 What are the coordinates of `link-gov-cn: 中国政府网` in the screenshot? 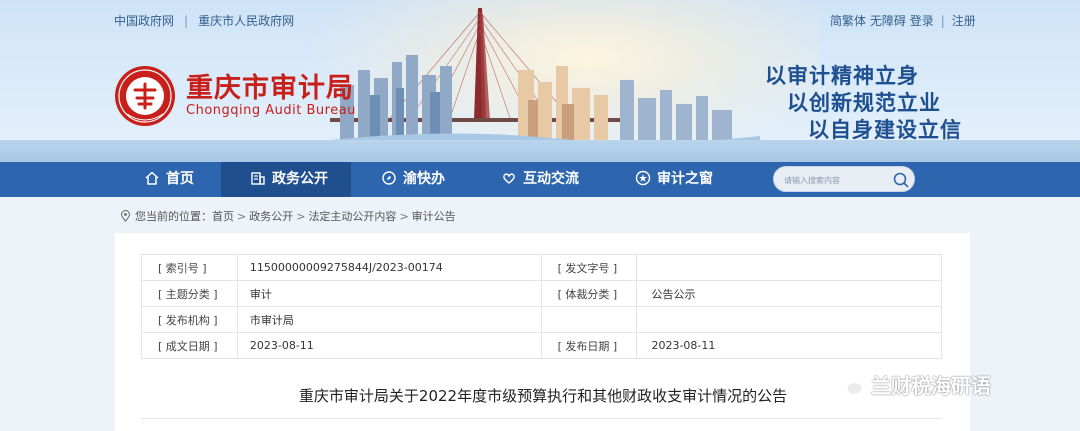 It's located at (144, 20).